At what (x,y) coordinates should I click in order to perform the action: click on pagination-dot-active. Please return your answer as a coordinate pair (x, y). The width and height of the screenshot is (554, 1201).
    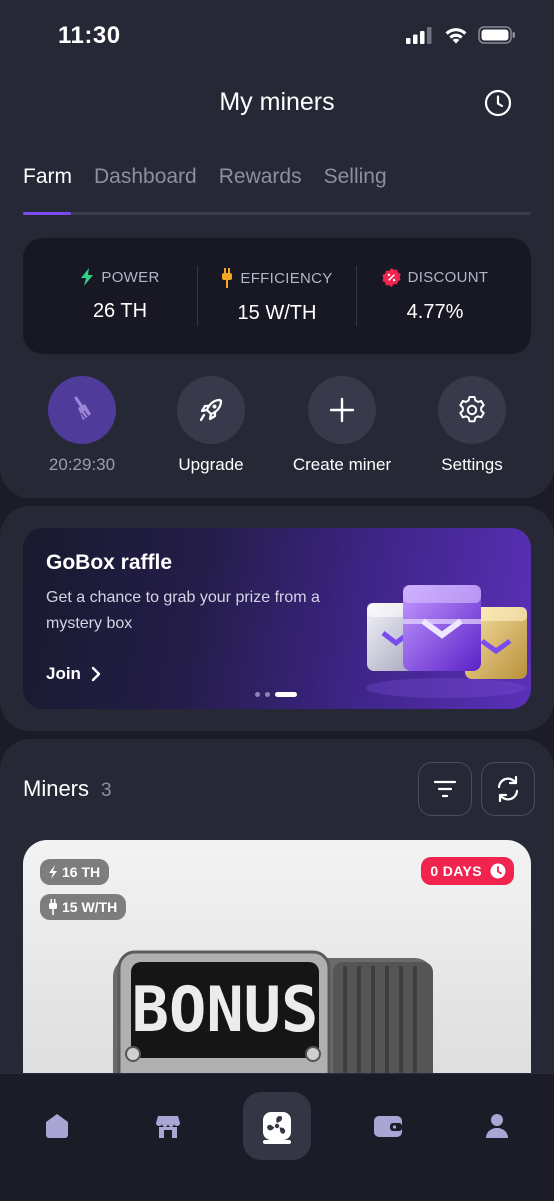
    Looking at the image, I should click on (286, 694).